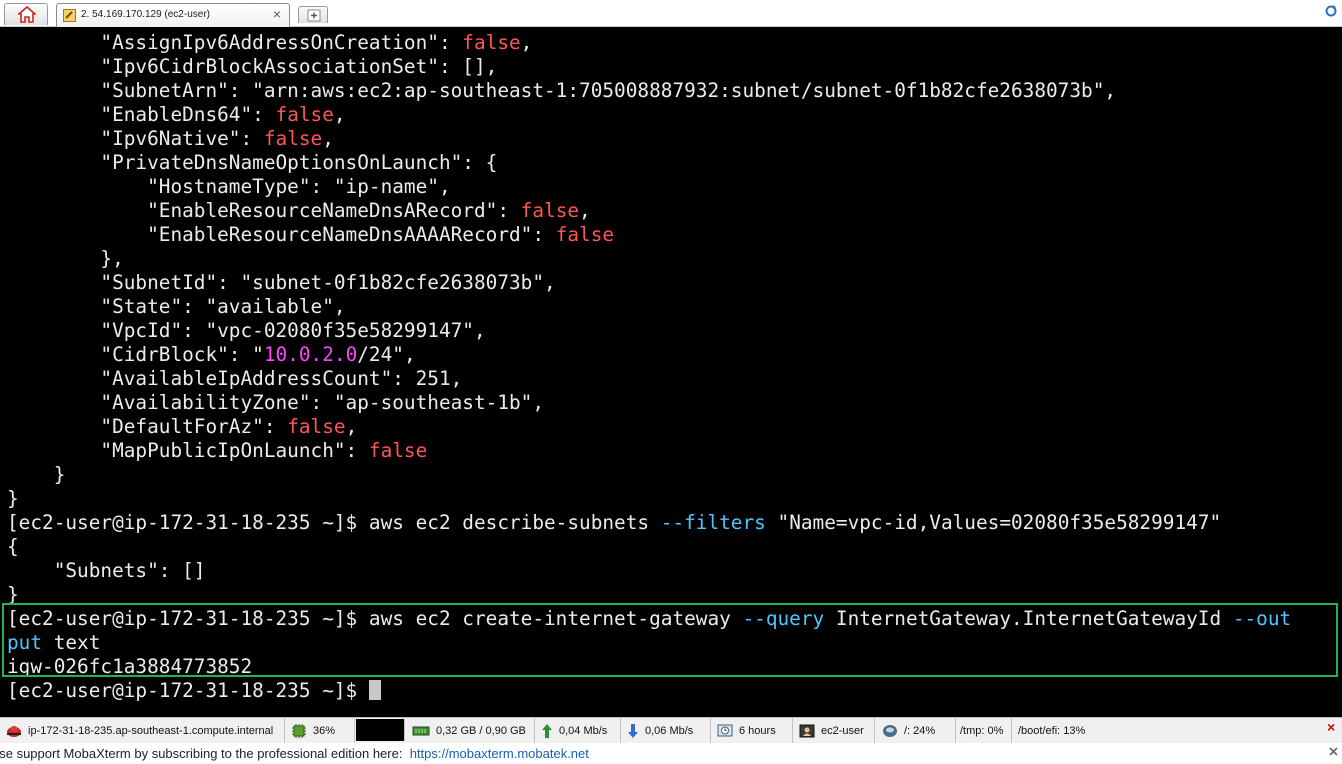 The image size is (1342, 764). What do you see at coordinates (1331, 11) in the screenshot?
I see `refresh-icon` at bounding box center [1331, 11].